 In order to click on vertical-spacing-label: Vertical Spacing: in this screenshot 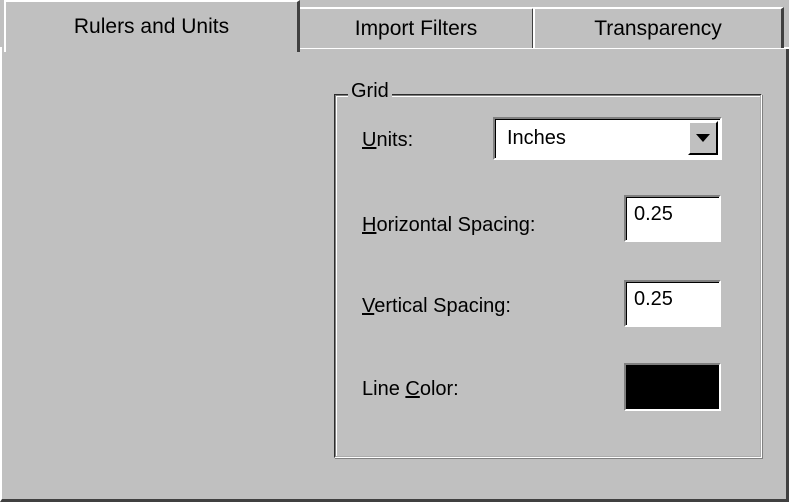, I will do `click(436, 306)`.